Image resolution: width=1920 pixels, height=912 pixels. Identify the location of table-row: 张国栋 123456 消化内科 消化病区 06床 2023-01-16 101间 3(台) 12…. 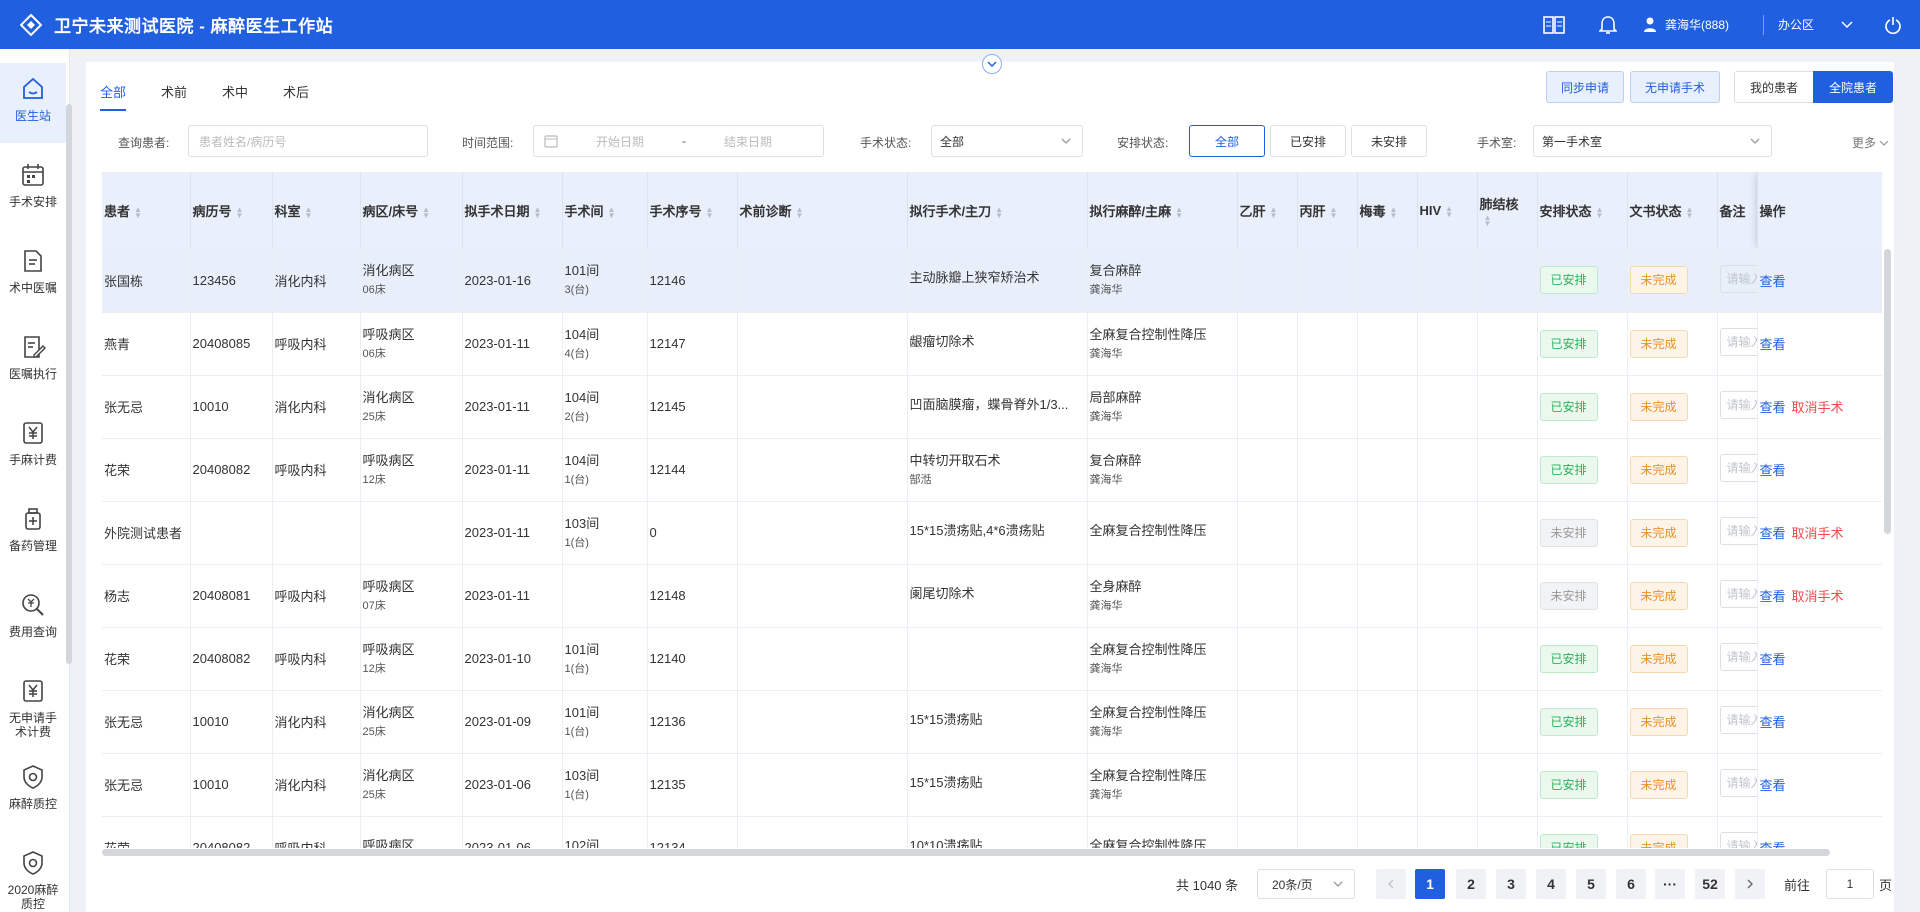
(992, 281).